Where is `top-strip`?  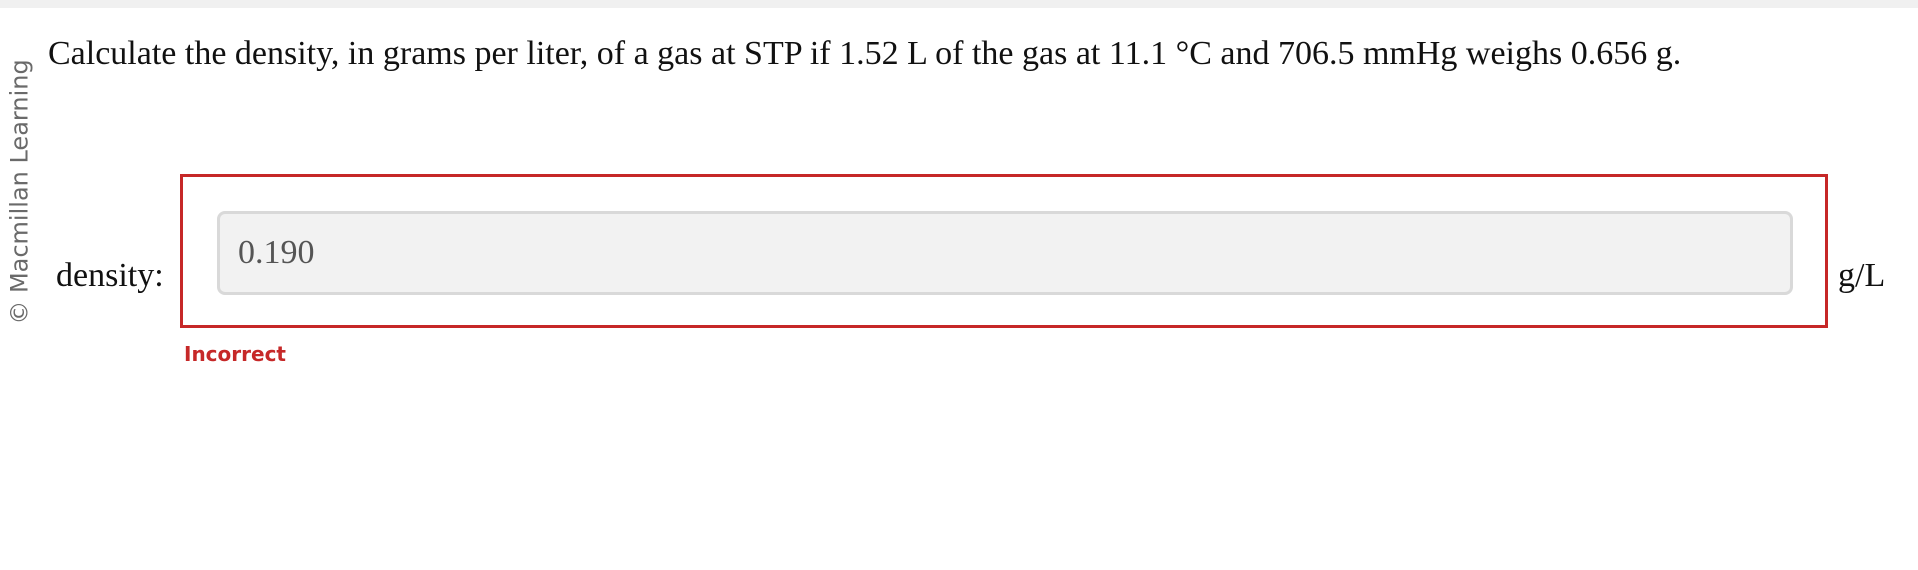 top-strip is located at coordinates (959, 4).